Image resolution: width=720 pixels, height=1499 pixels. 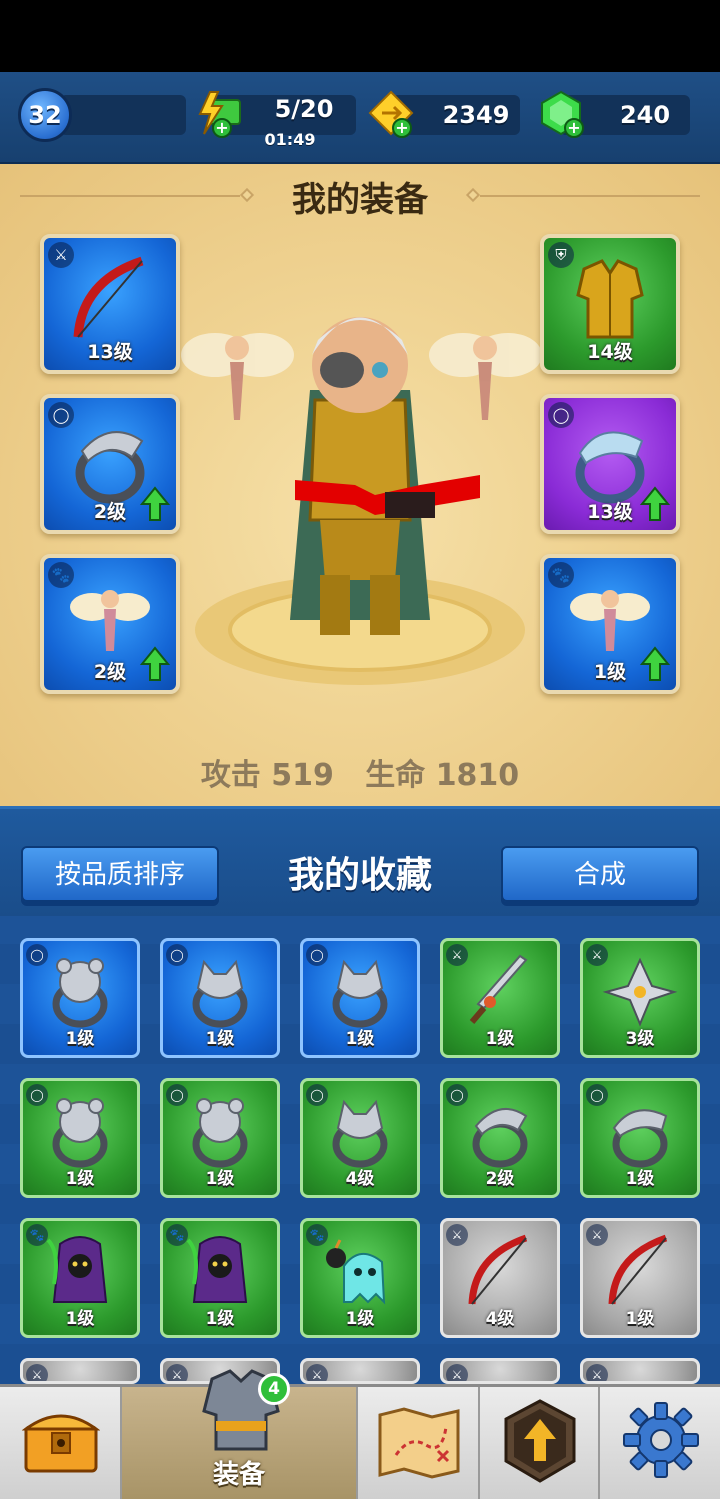 What do you see at coordinates (240, 1434) in the screenshot?
I see `nav-equipment: 4 装备` at bounding box center [240, 1434].